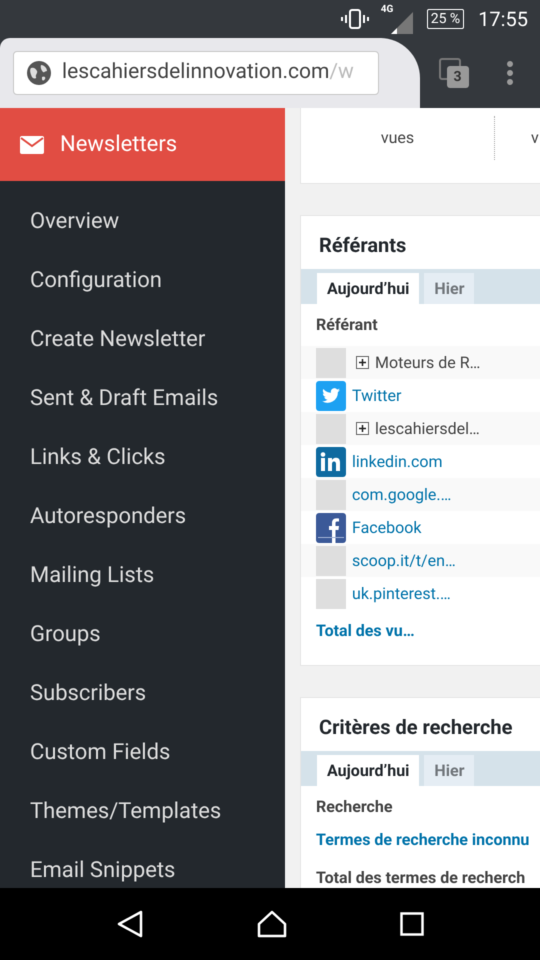 The height and width of the screenshot is (960, 540). I want to click on sidebar-item: Subscribers, so click(142, 693).